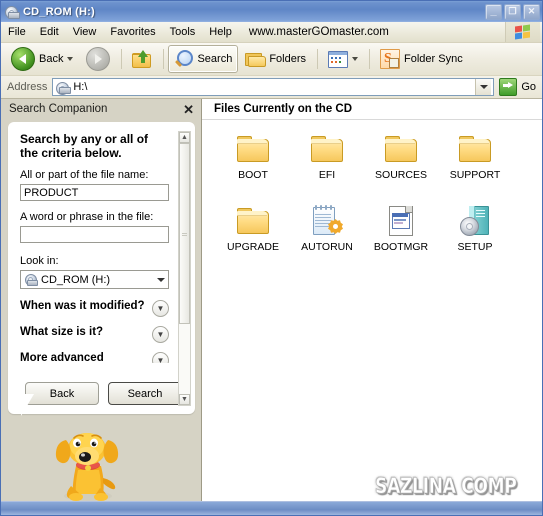 The height and width of the screenshot is (516, 543). What do you see at coordinates (88, 465) in the screenshot?
I see `dog-mascot-icon` at bounding box center [88, 465].